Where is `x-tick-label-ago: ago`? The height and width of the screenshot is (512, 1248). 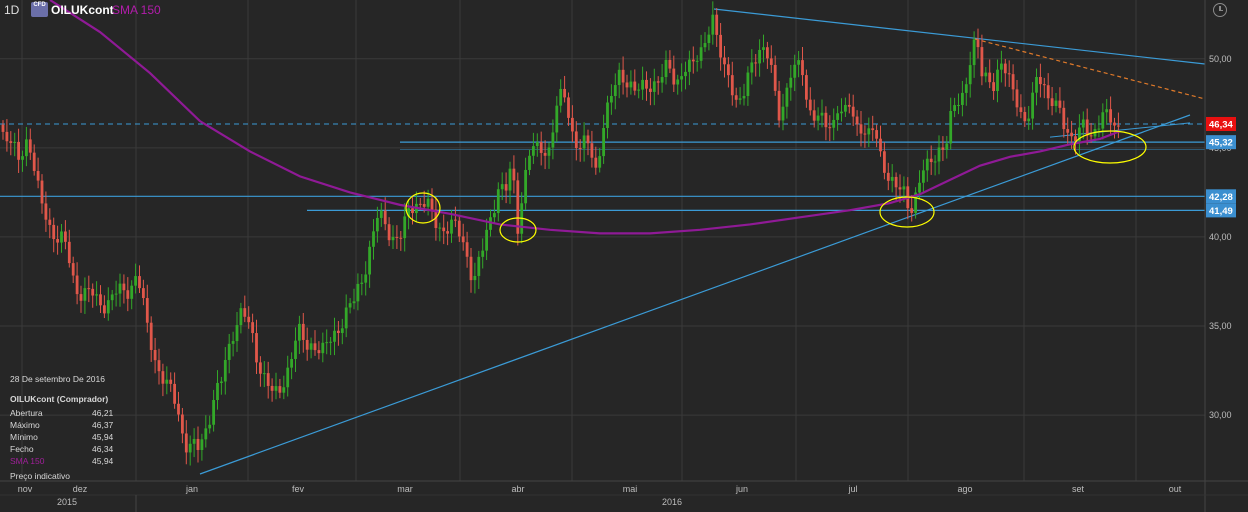
x-tick-label-ago: ago is located at coordinates (964, 489).